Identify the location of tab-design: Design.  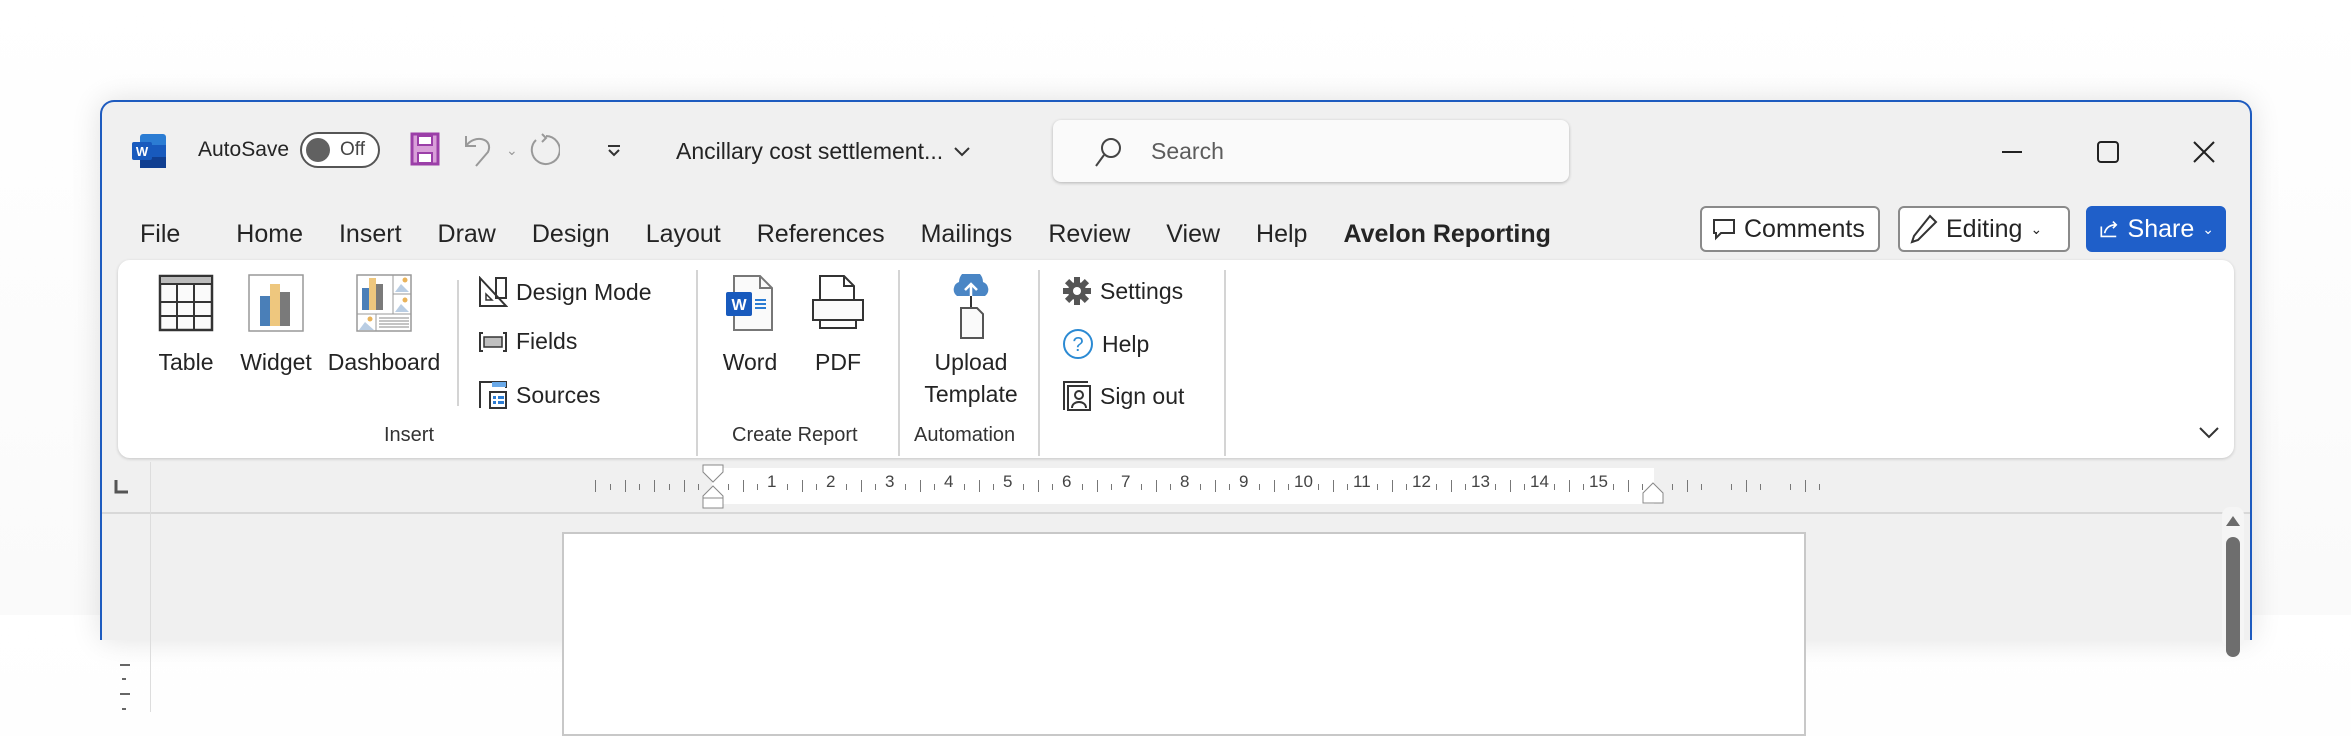
(571, 238).